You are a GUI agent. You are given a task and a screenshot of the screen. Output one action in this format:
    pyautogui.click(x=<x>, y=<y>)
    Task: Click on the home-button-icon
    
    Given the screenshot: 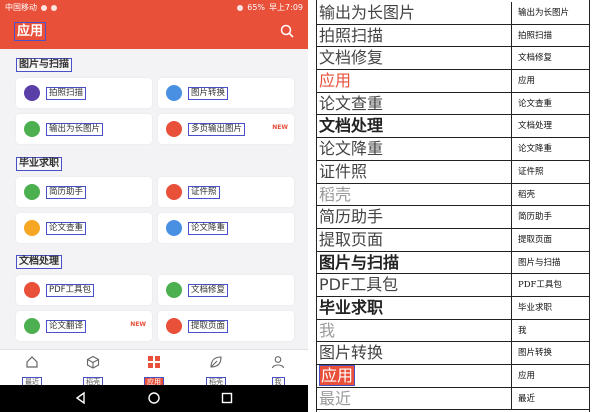 What is the action you would take?
    pyautogui.click(x=154, y=398)
    